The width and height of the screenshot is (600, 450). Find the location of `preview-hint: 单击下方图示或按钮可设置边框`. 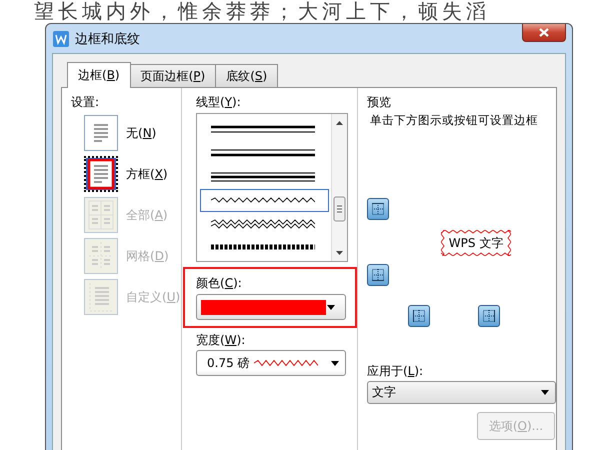

preview-hint: 单击下方图示或按钮可设置边框 is located at coordinates (454, 120).